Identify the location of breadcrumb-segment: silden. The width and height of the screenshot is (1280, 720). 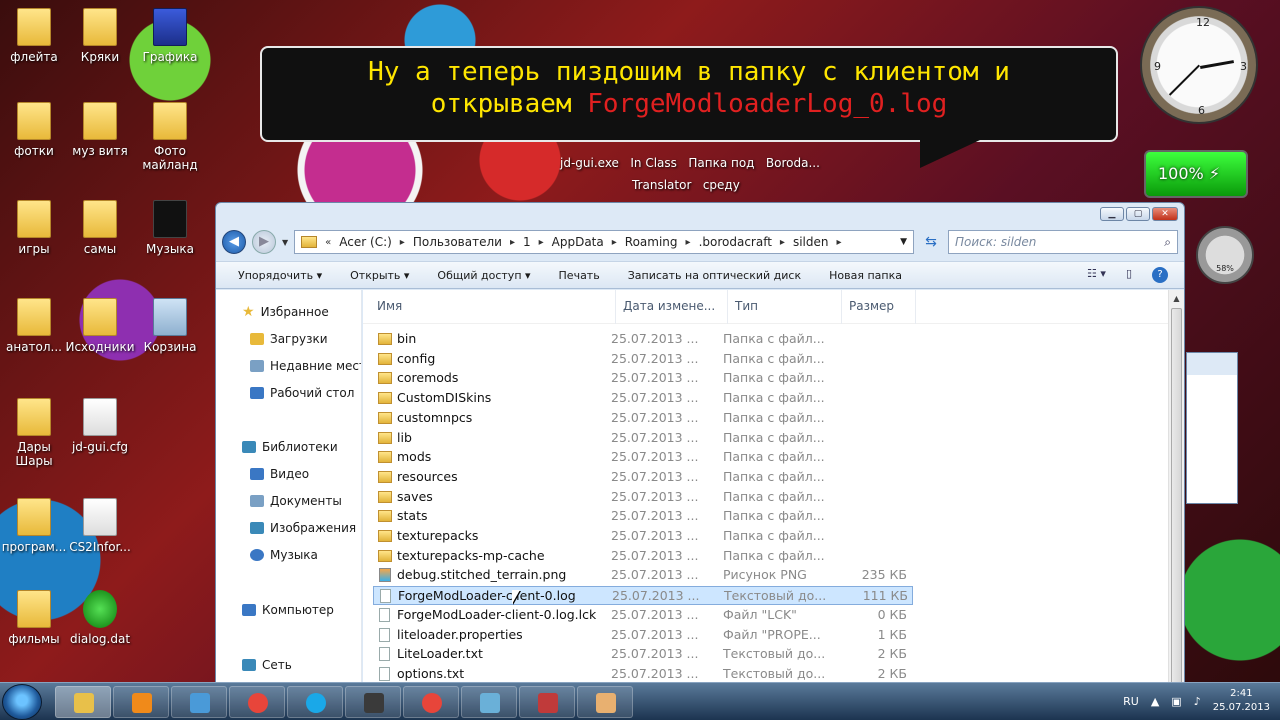
(811, 242).